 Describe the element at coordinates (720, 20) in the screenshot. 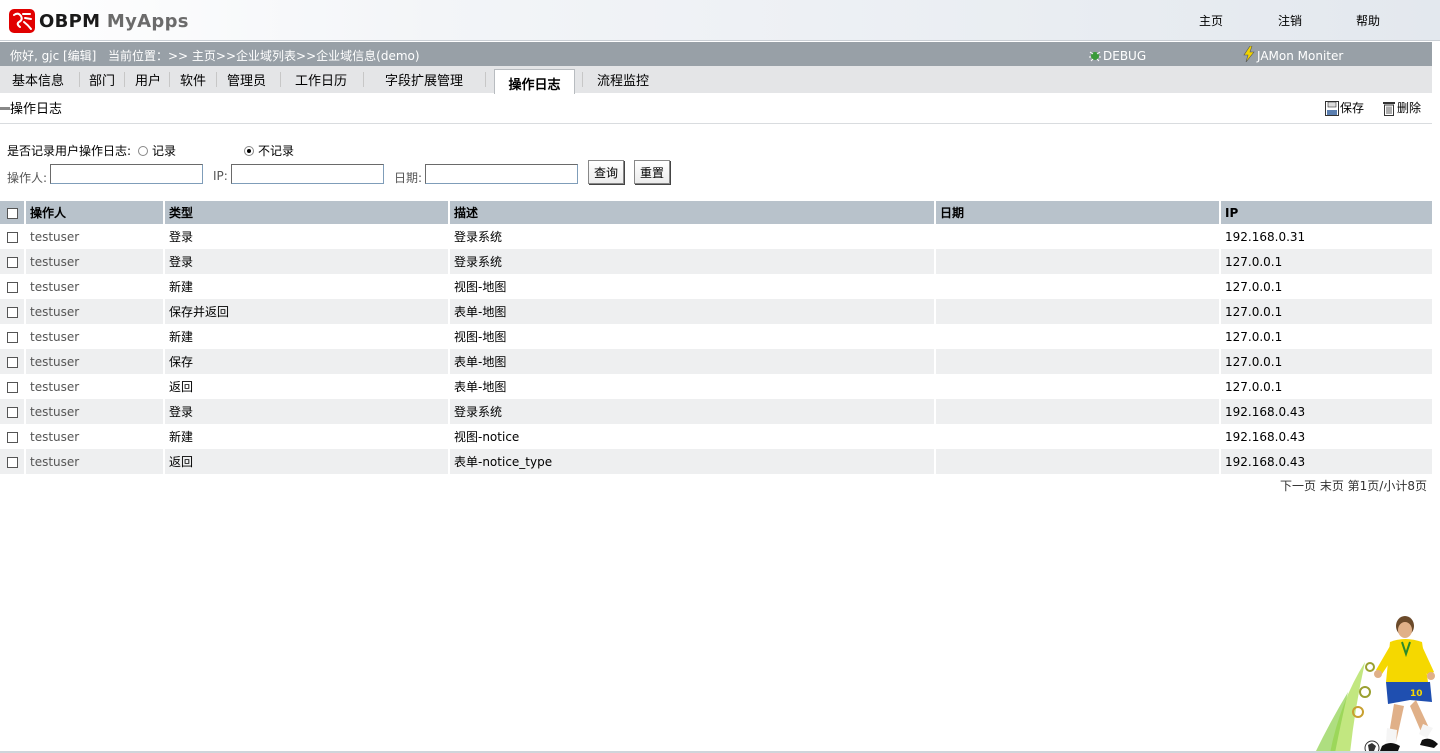

I see `app-header: OBPM MyApps 主页 注销 帮助` at that location.